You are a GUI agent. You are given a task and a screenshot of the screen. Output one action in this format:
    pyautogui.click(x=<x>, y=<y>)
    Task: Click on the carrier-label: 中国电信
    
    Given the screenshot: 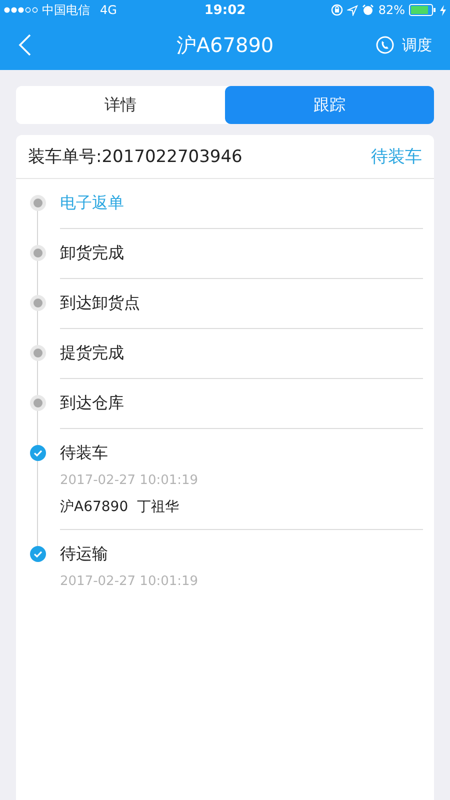 What is the action you would take?
    pyautogui.click(x=66, y=10)
    